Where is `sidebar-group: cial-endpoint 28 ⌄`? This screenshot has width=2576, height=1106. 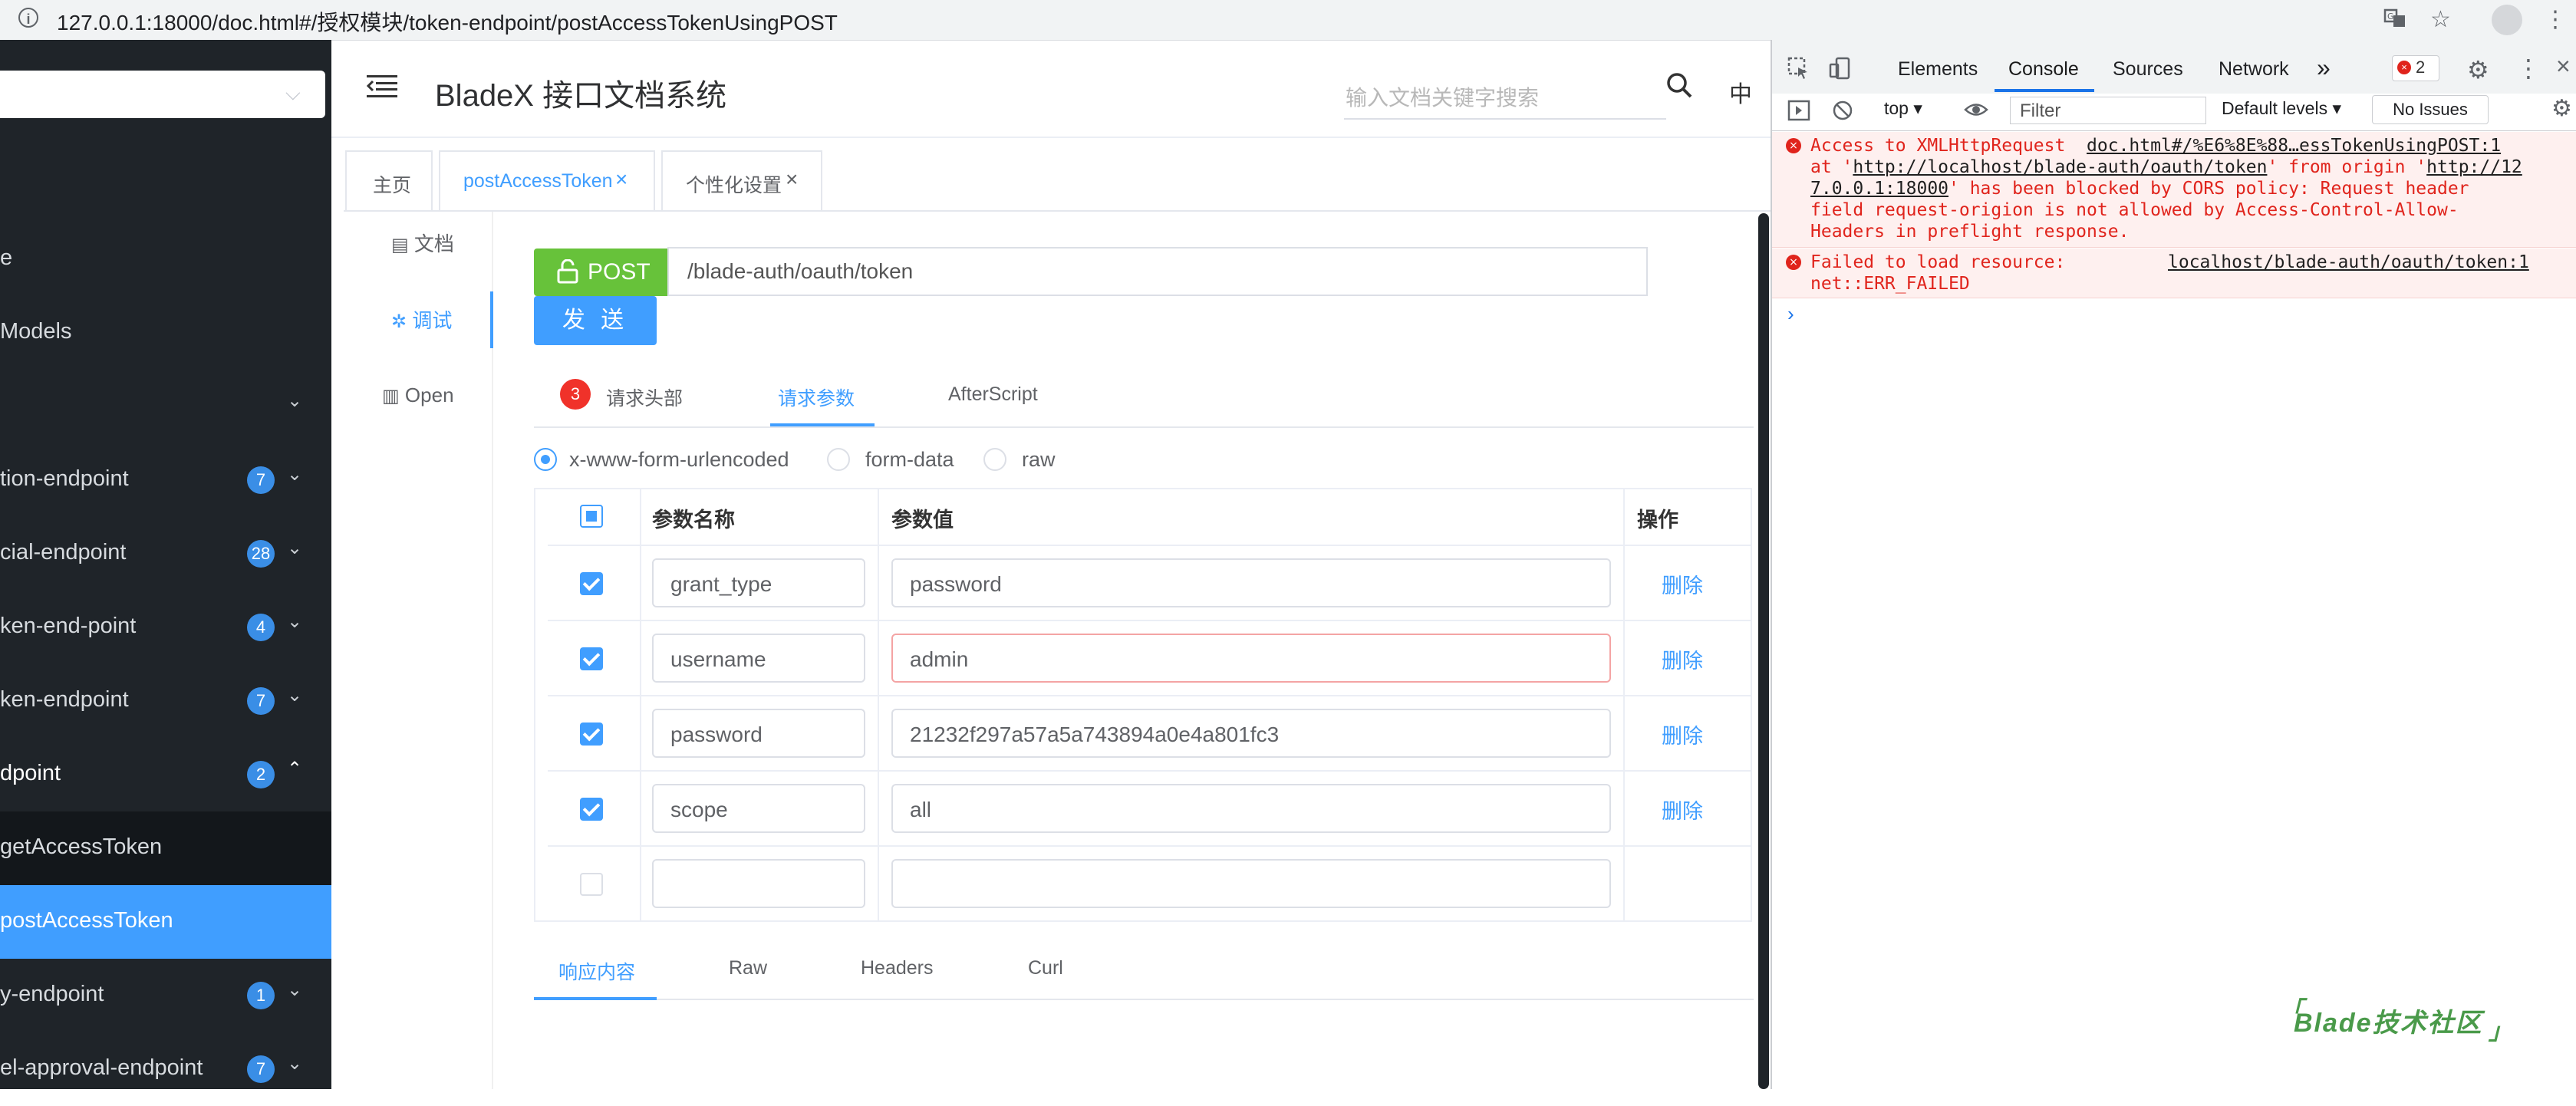
sidebar-group: cial-endpoint 28 ⌄ is located at coordinates (165, 554).